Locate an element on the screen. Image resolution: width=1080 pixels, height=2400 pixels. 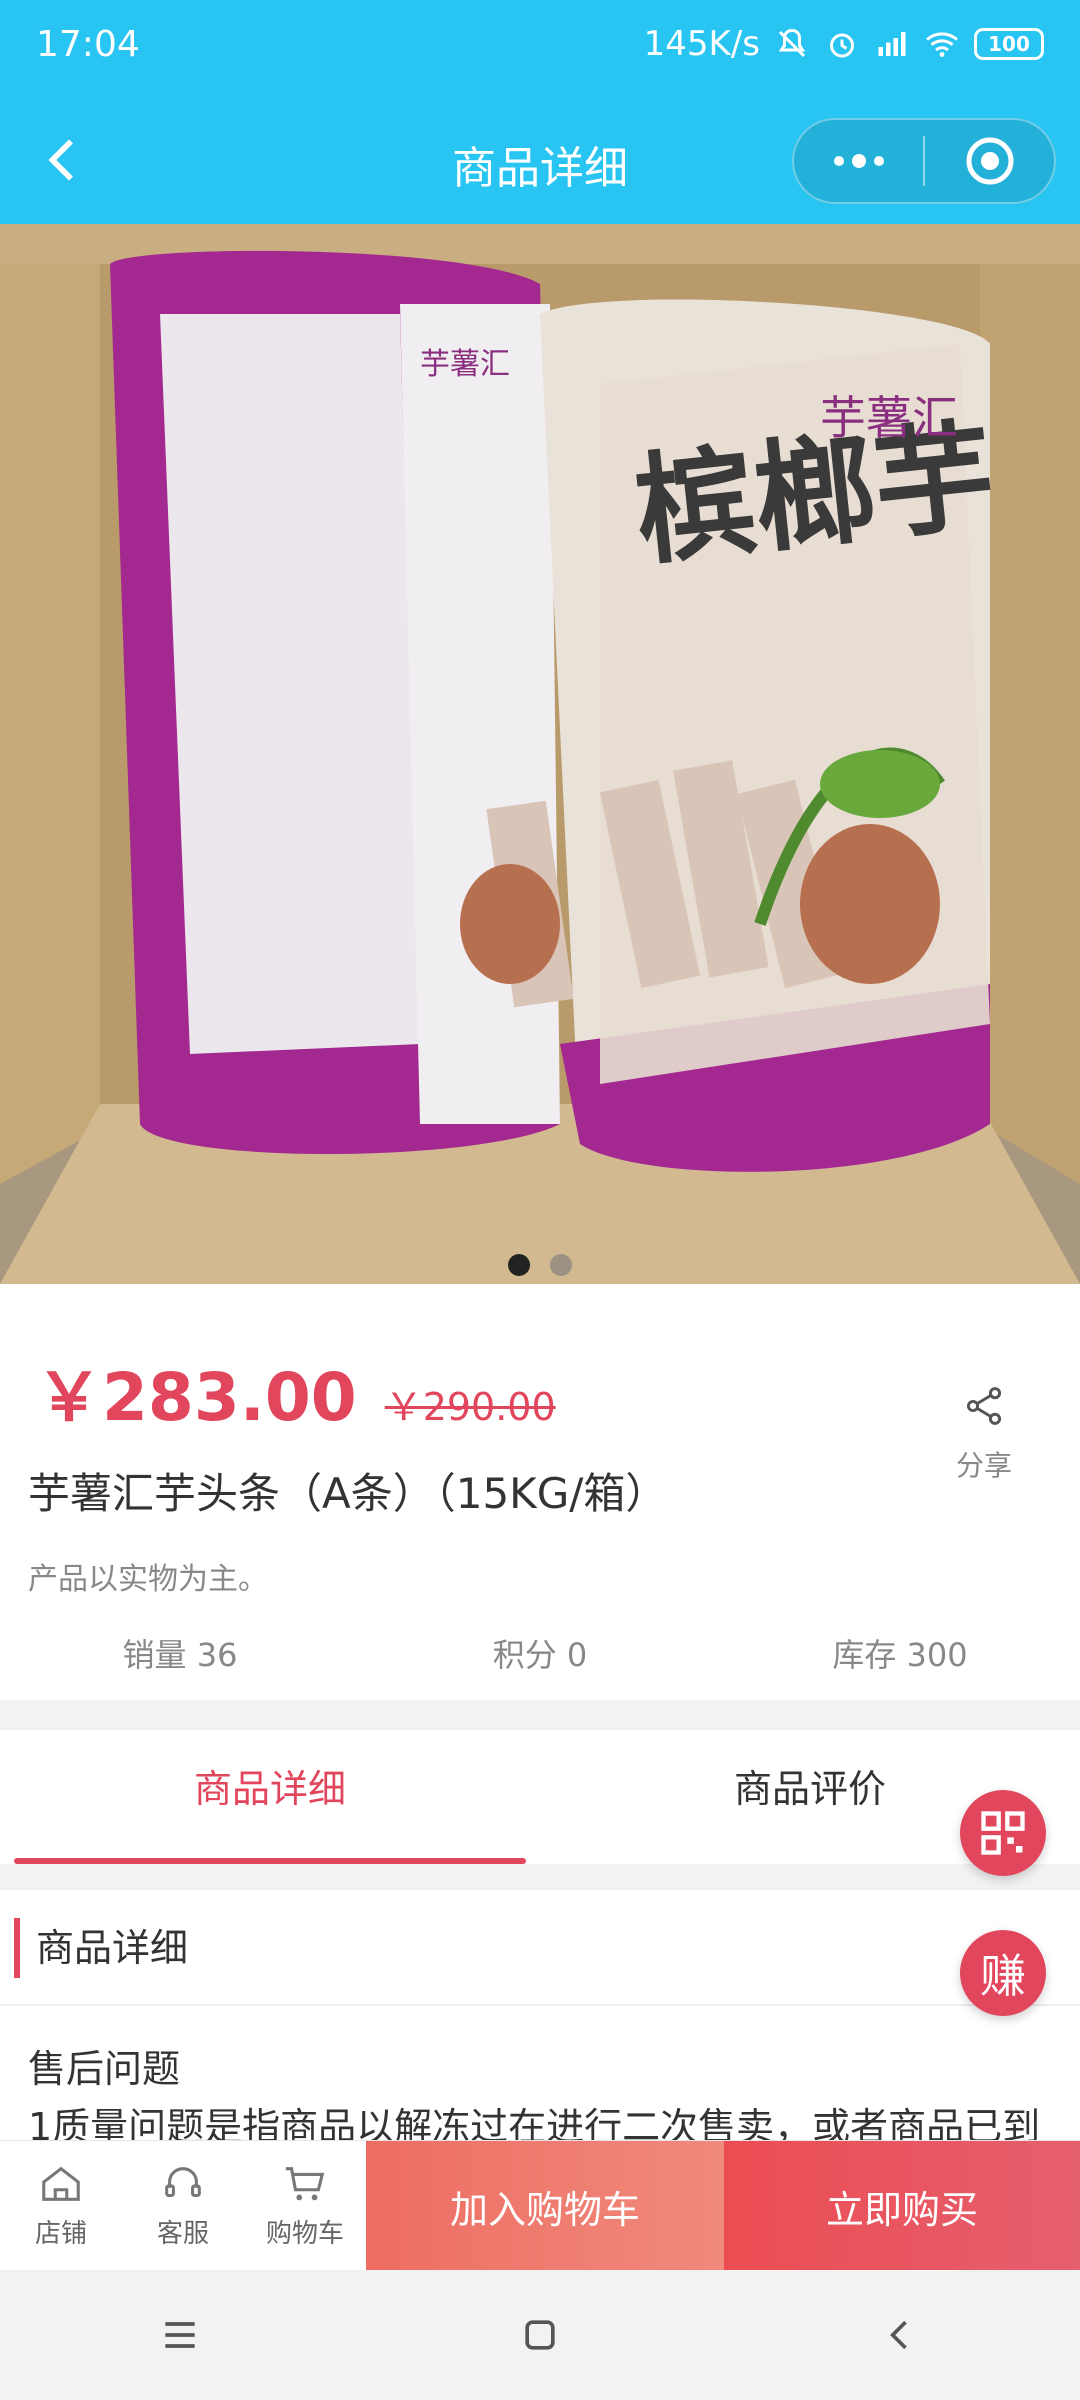
customer-service-button: 客服 is located at coordinates (183, 2205).